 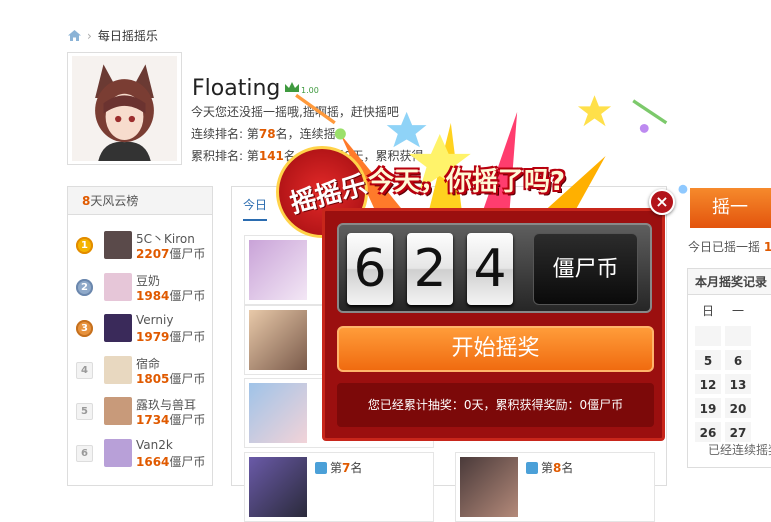 I want to click on leaderboard-coins: 1734僵尸币, so click(x=171, y=420).